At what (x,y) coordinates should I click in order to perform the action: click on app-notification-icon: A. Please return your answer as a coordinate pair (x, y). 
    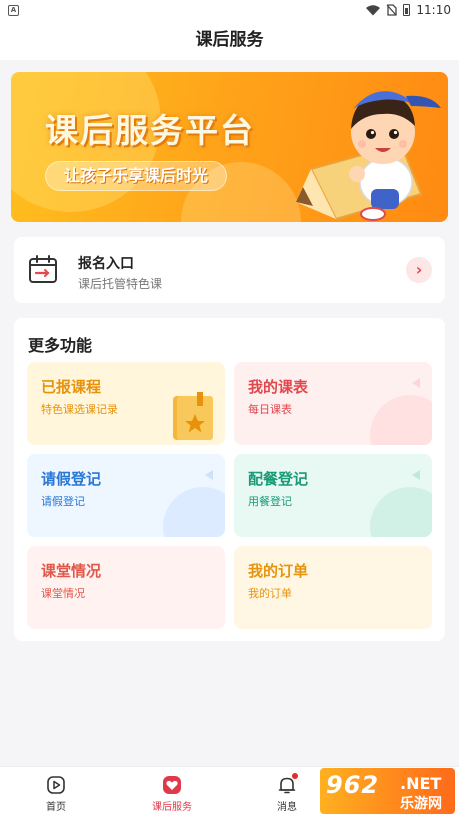
    Looking at the image, I should click on (13, 10).